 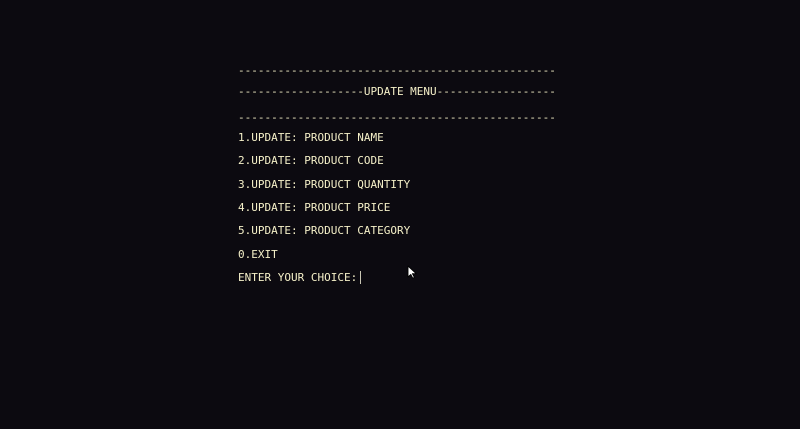 I want to click on mouse-pointer-icon, so click(x=412, y=272).